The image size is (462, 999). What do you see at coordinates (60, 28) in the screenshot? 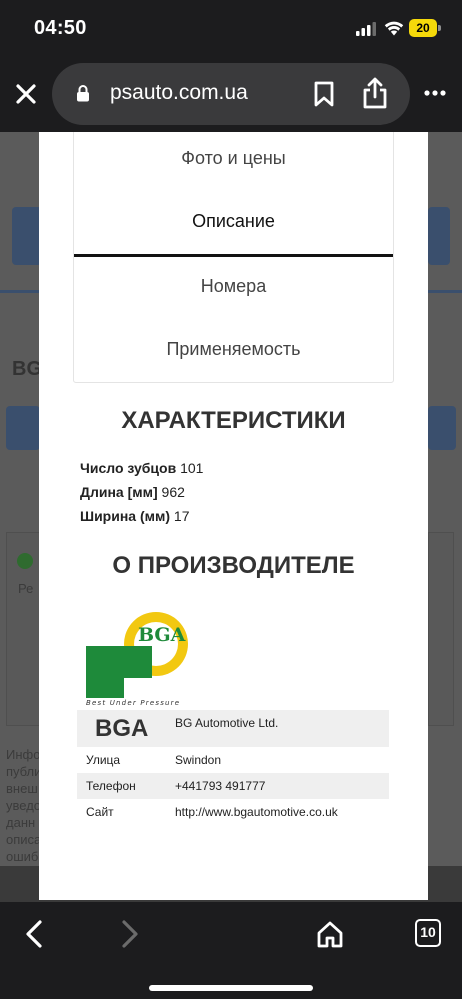
I see `status-time: 04:50` at bounding box center [60, 28].